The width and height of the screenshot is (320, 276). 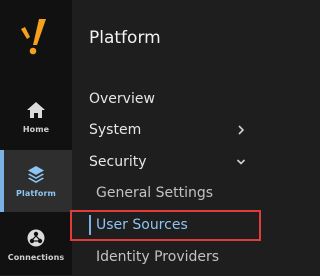 What do you see at coordinates (36, 174) in the screenshot?
I see `layers-icon` at bounding box center [36, 174].